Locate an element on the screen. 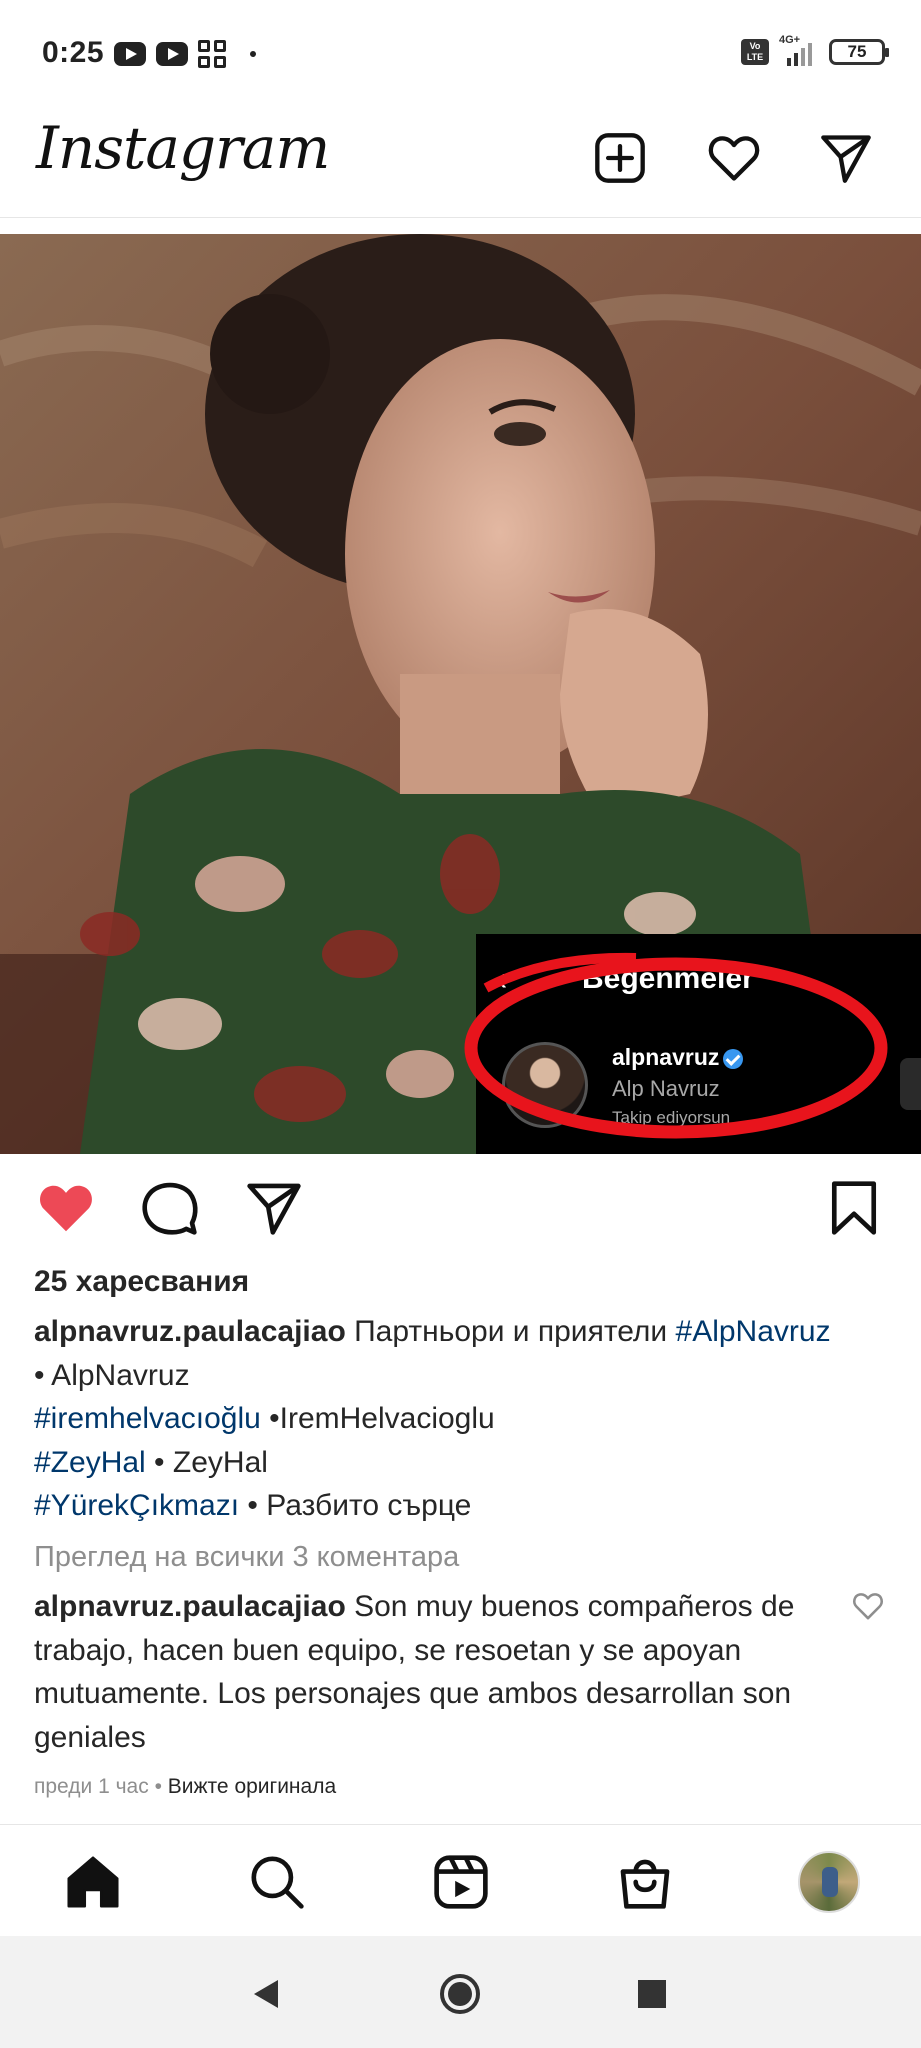 The image size is (921, 2048). post-meta: преди 1 час • Вижте оригинала is located at coordinates (185, 1787).